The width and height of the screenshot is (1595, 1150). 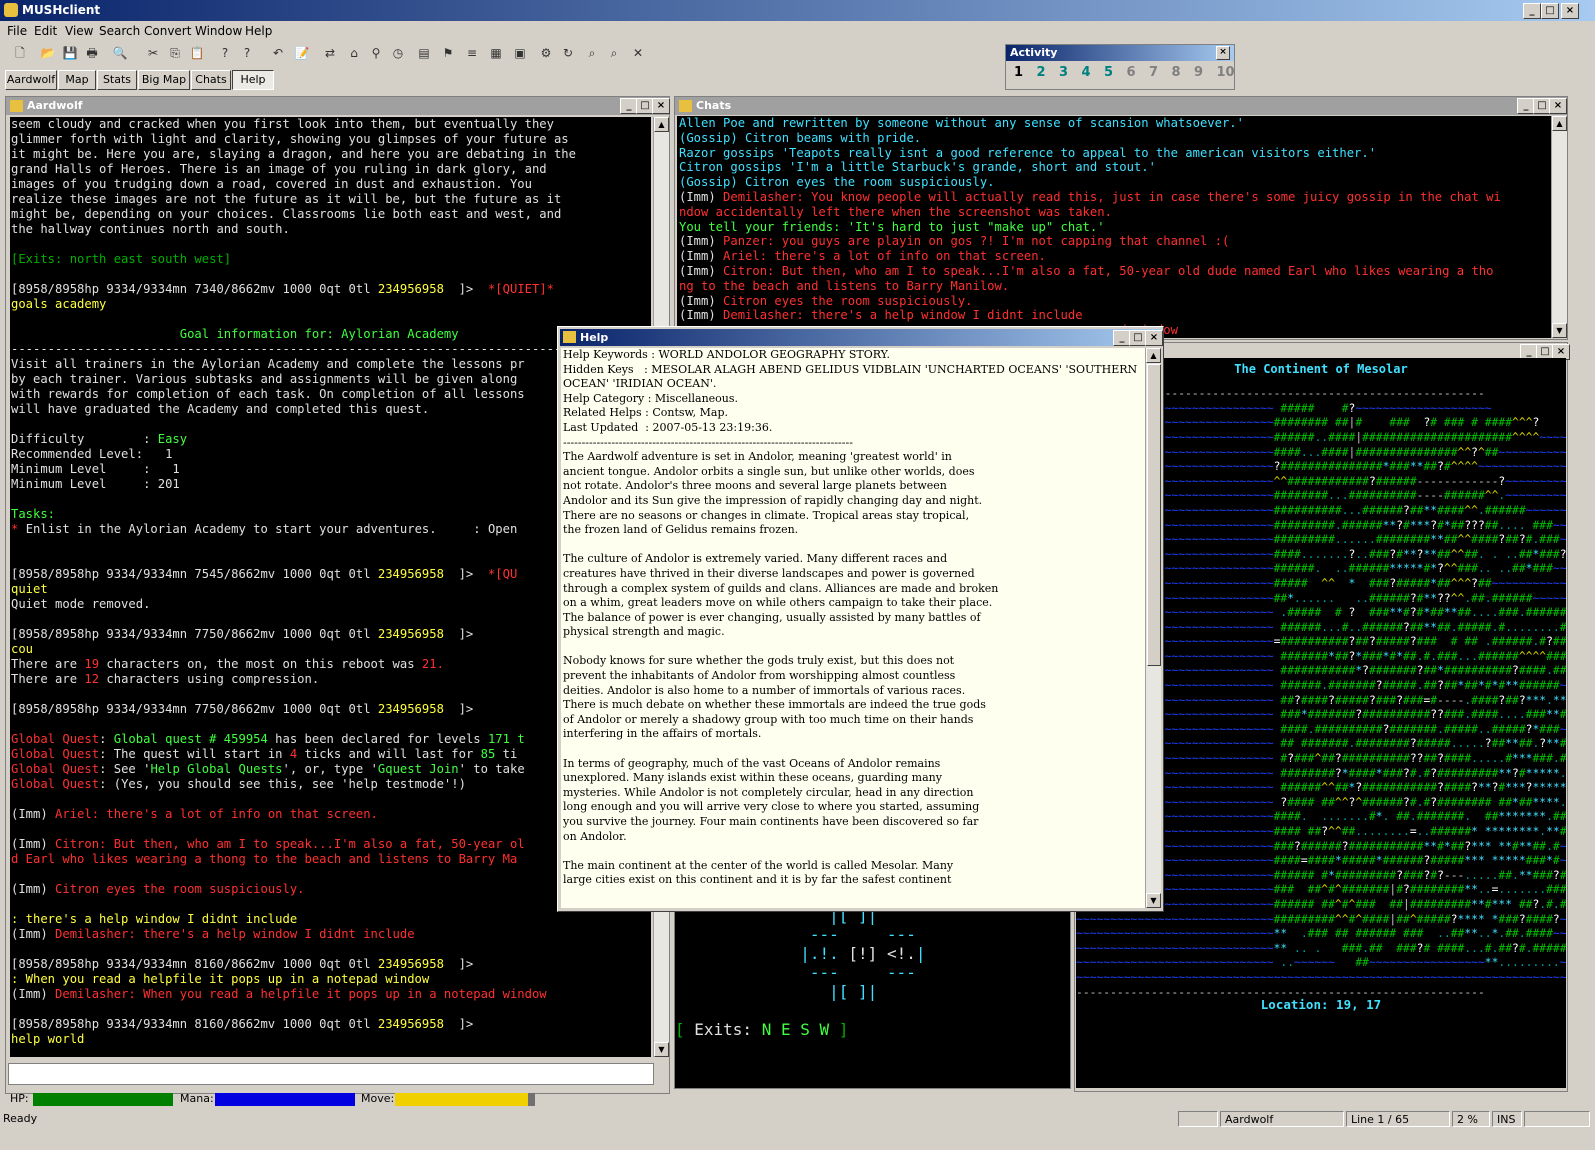 I want to click on menu-view: View, so click(x=79, y=31).